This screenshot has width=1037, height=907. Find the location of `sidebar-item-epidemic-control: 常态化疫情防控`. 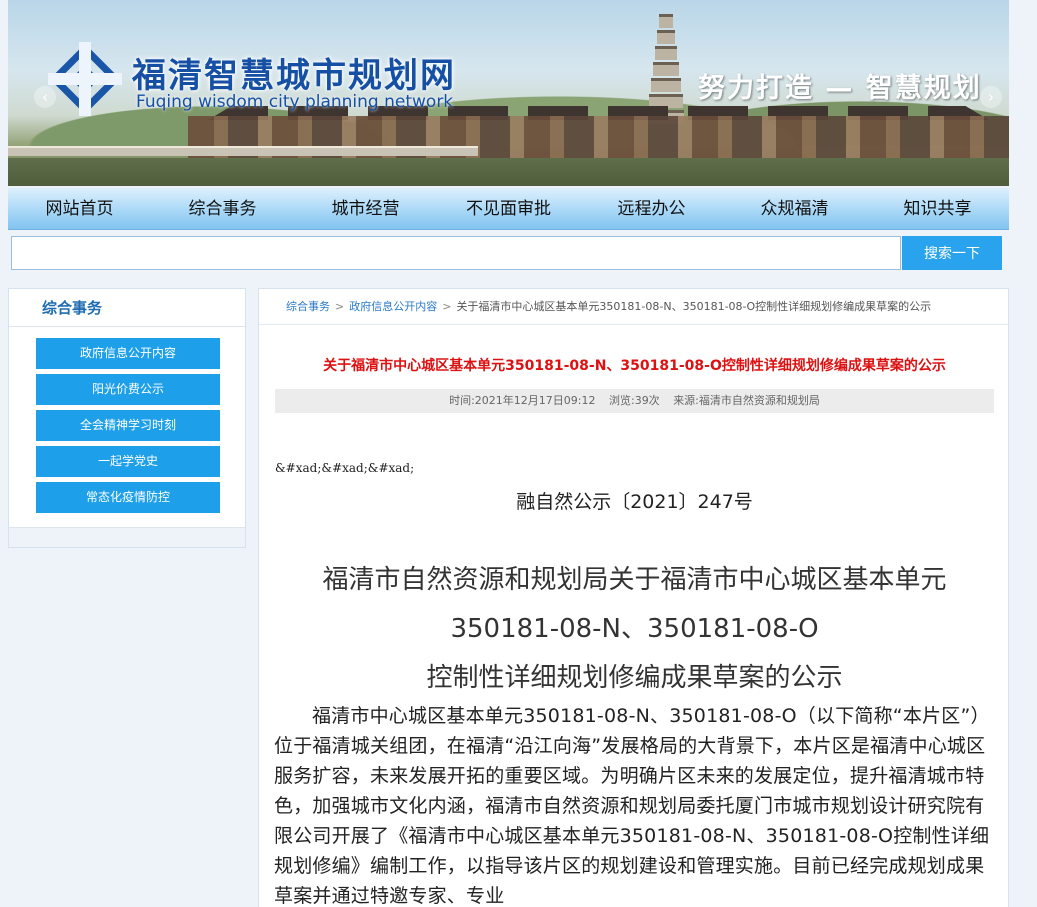

sidebar-item-epidemic-control: 常态化疫情防控 is located at coordinates (128, 497).